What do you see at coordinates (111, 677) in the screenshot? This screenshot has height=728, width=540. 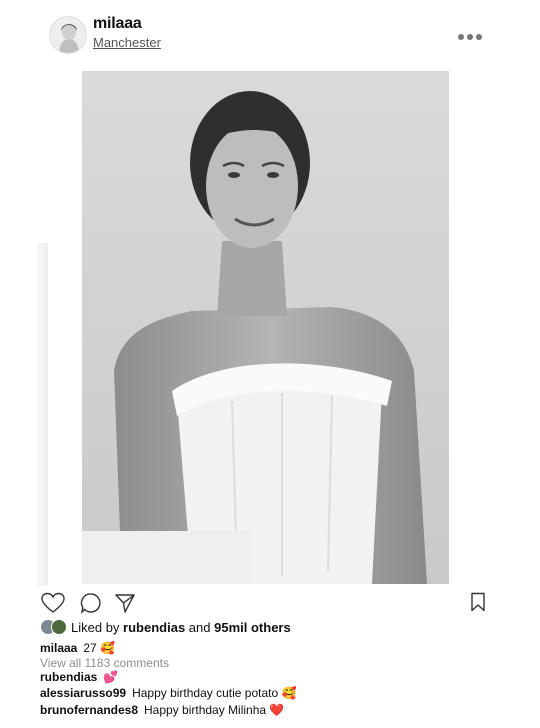 I see `comment-text: 💕` at bounding box center [111, 677].